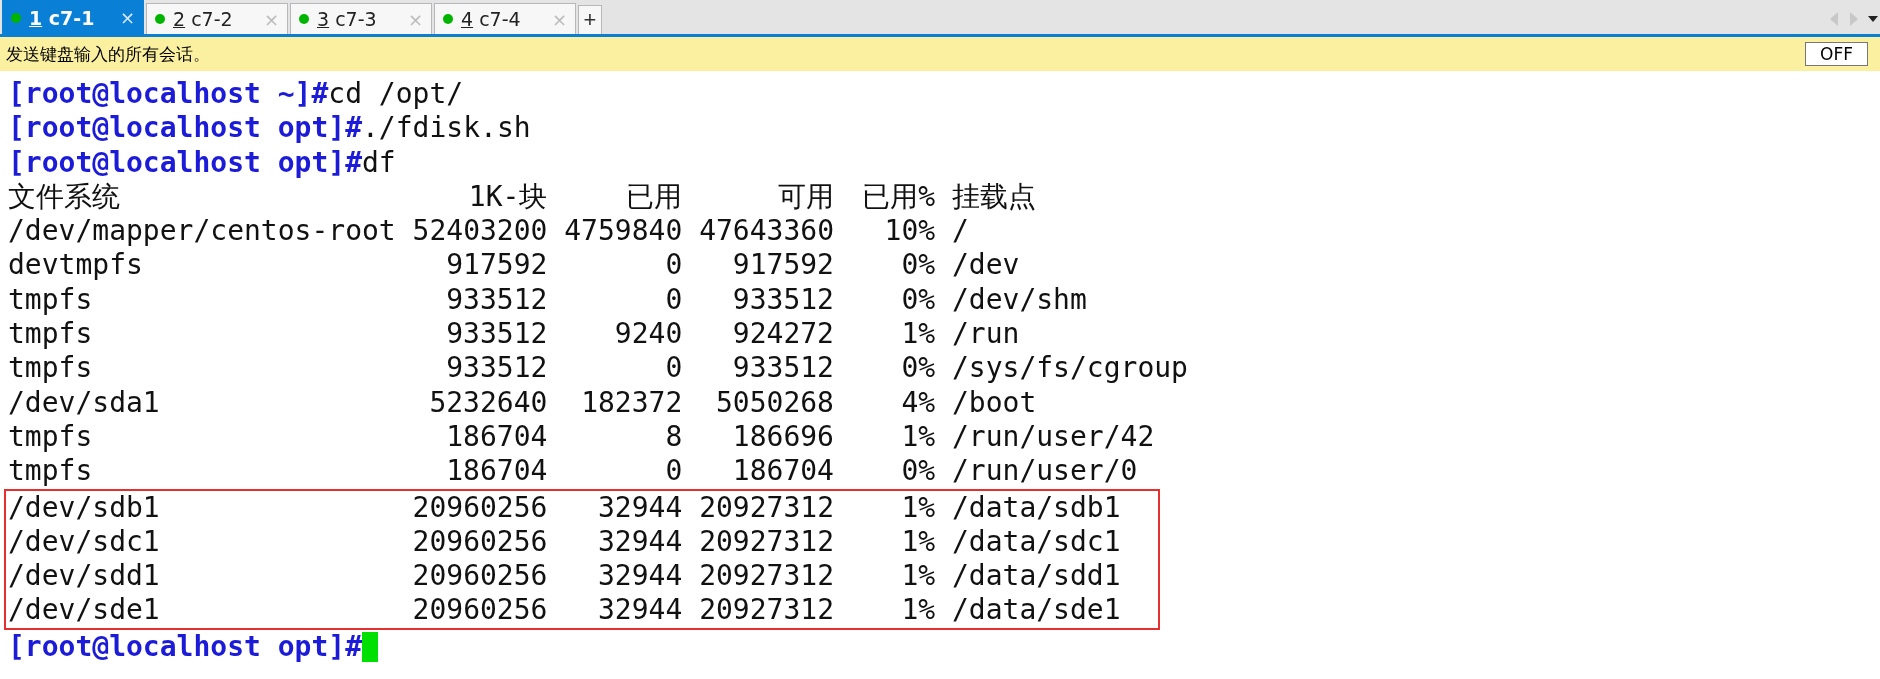 The image size is (1880, 679). Describe the element at coordinates (782, 437) in the screenshot. I see `output-cell-text: 186696` at that location.